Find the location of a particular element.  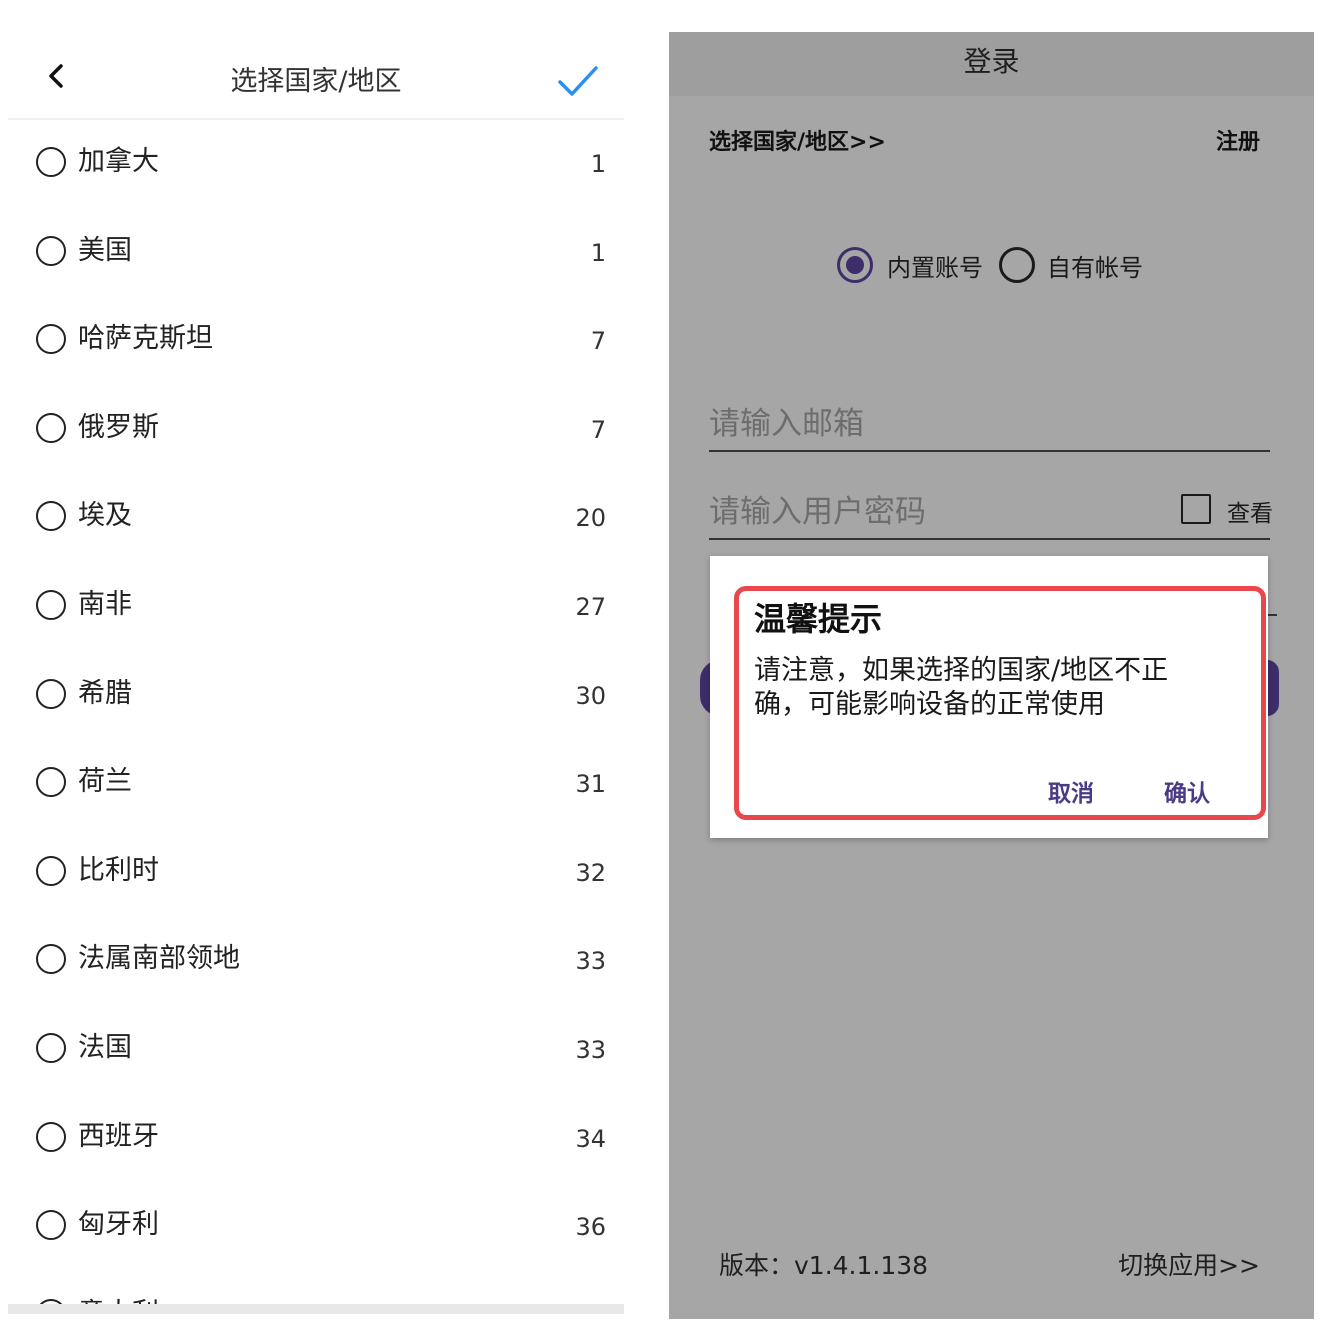

bottom-divider is located at coordinates (316, 1309).